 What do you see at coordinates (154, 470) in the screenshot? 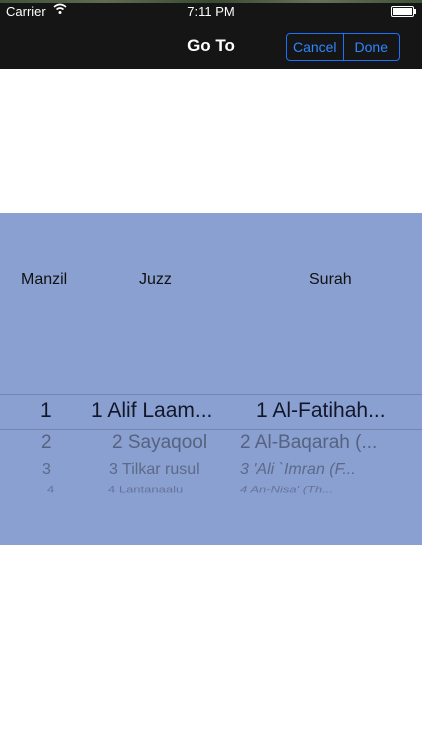
I see `juzz-option: 3 Tilkar rusul` at bounding box center [154, 470].